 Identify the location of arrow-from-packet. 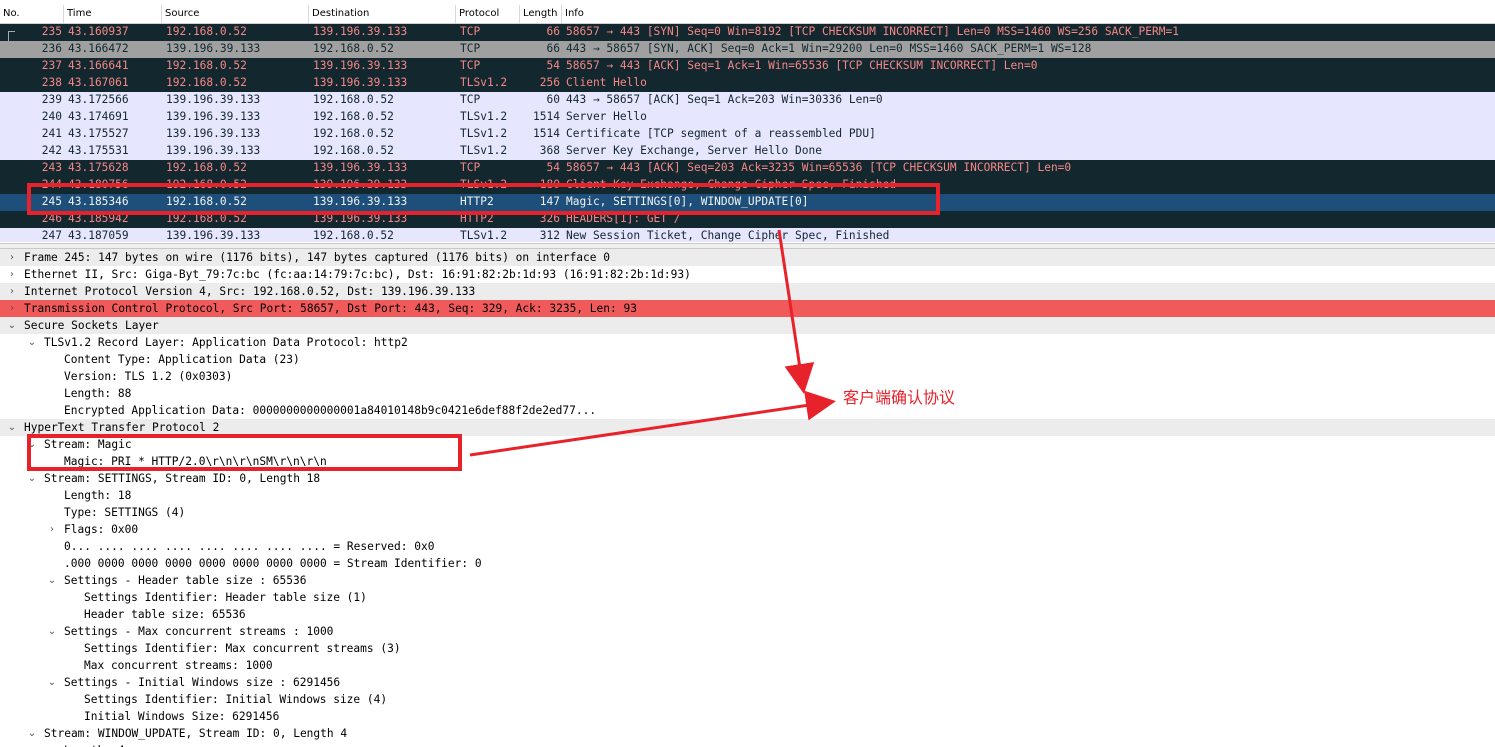
(796, 311).